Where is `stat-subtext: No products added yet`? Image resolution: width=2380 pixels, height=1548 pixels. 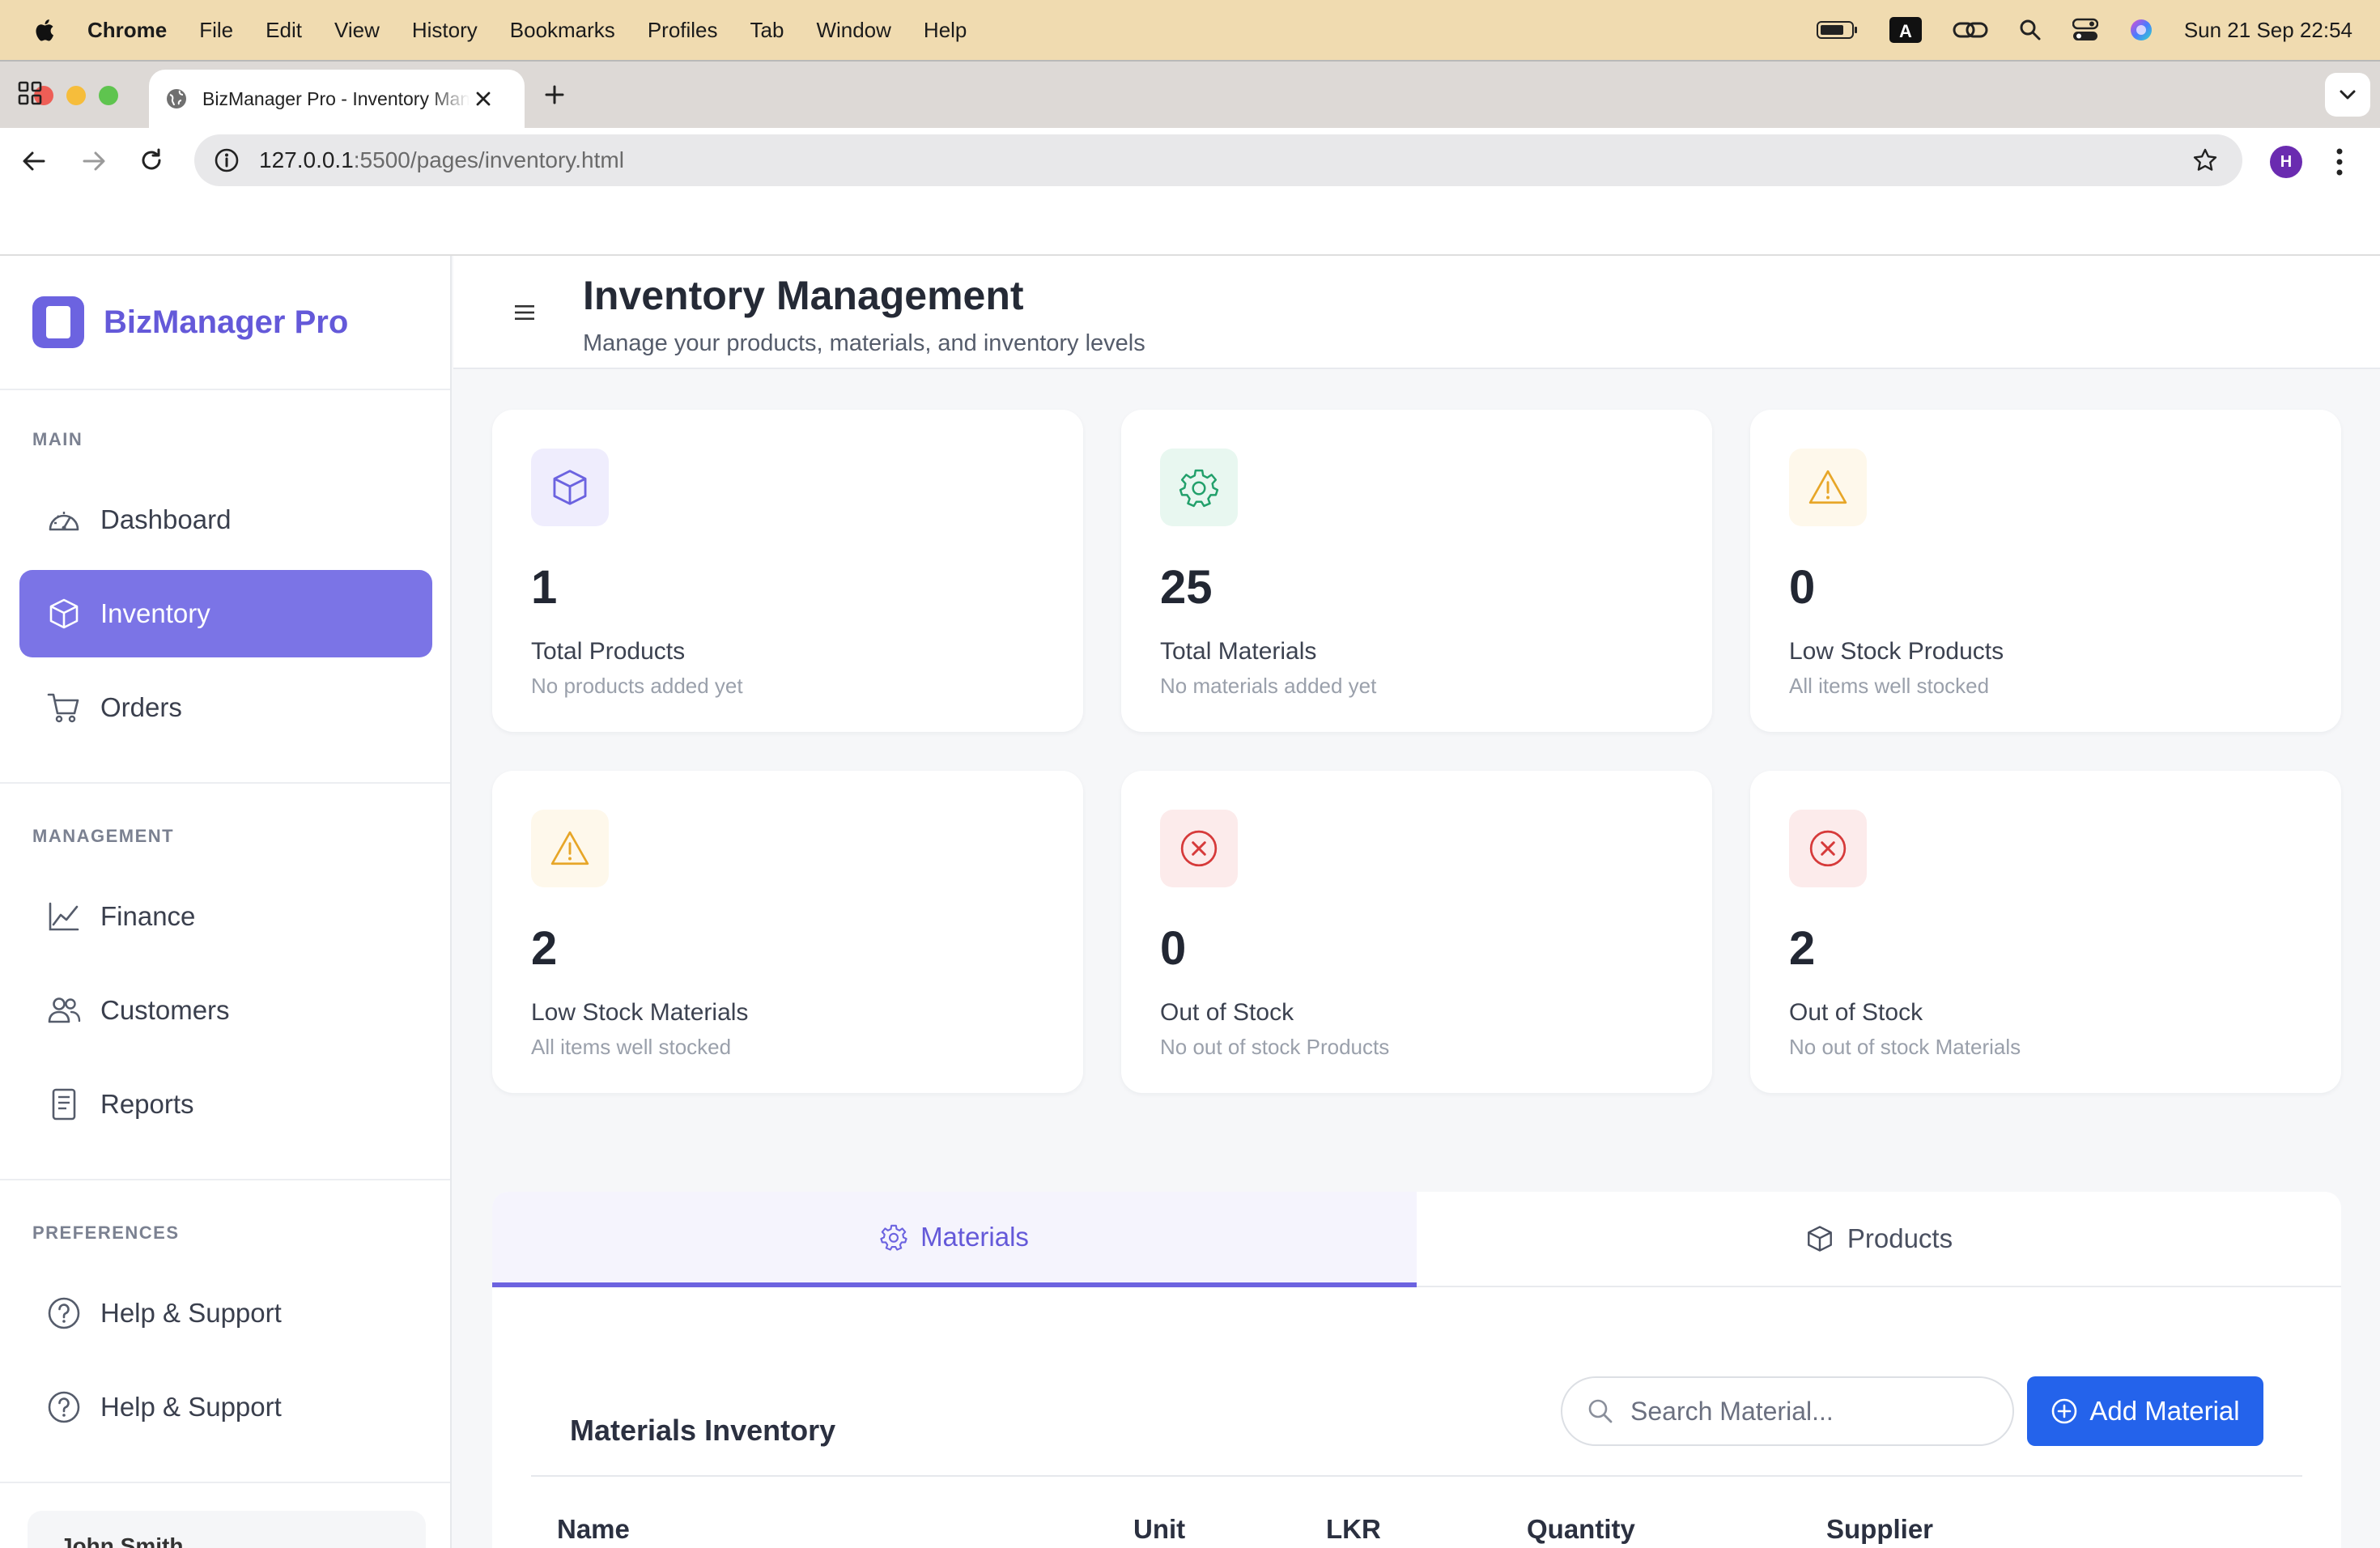
stat-subtext: No products added yet is located at coordinates (637, 686).